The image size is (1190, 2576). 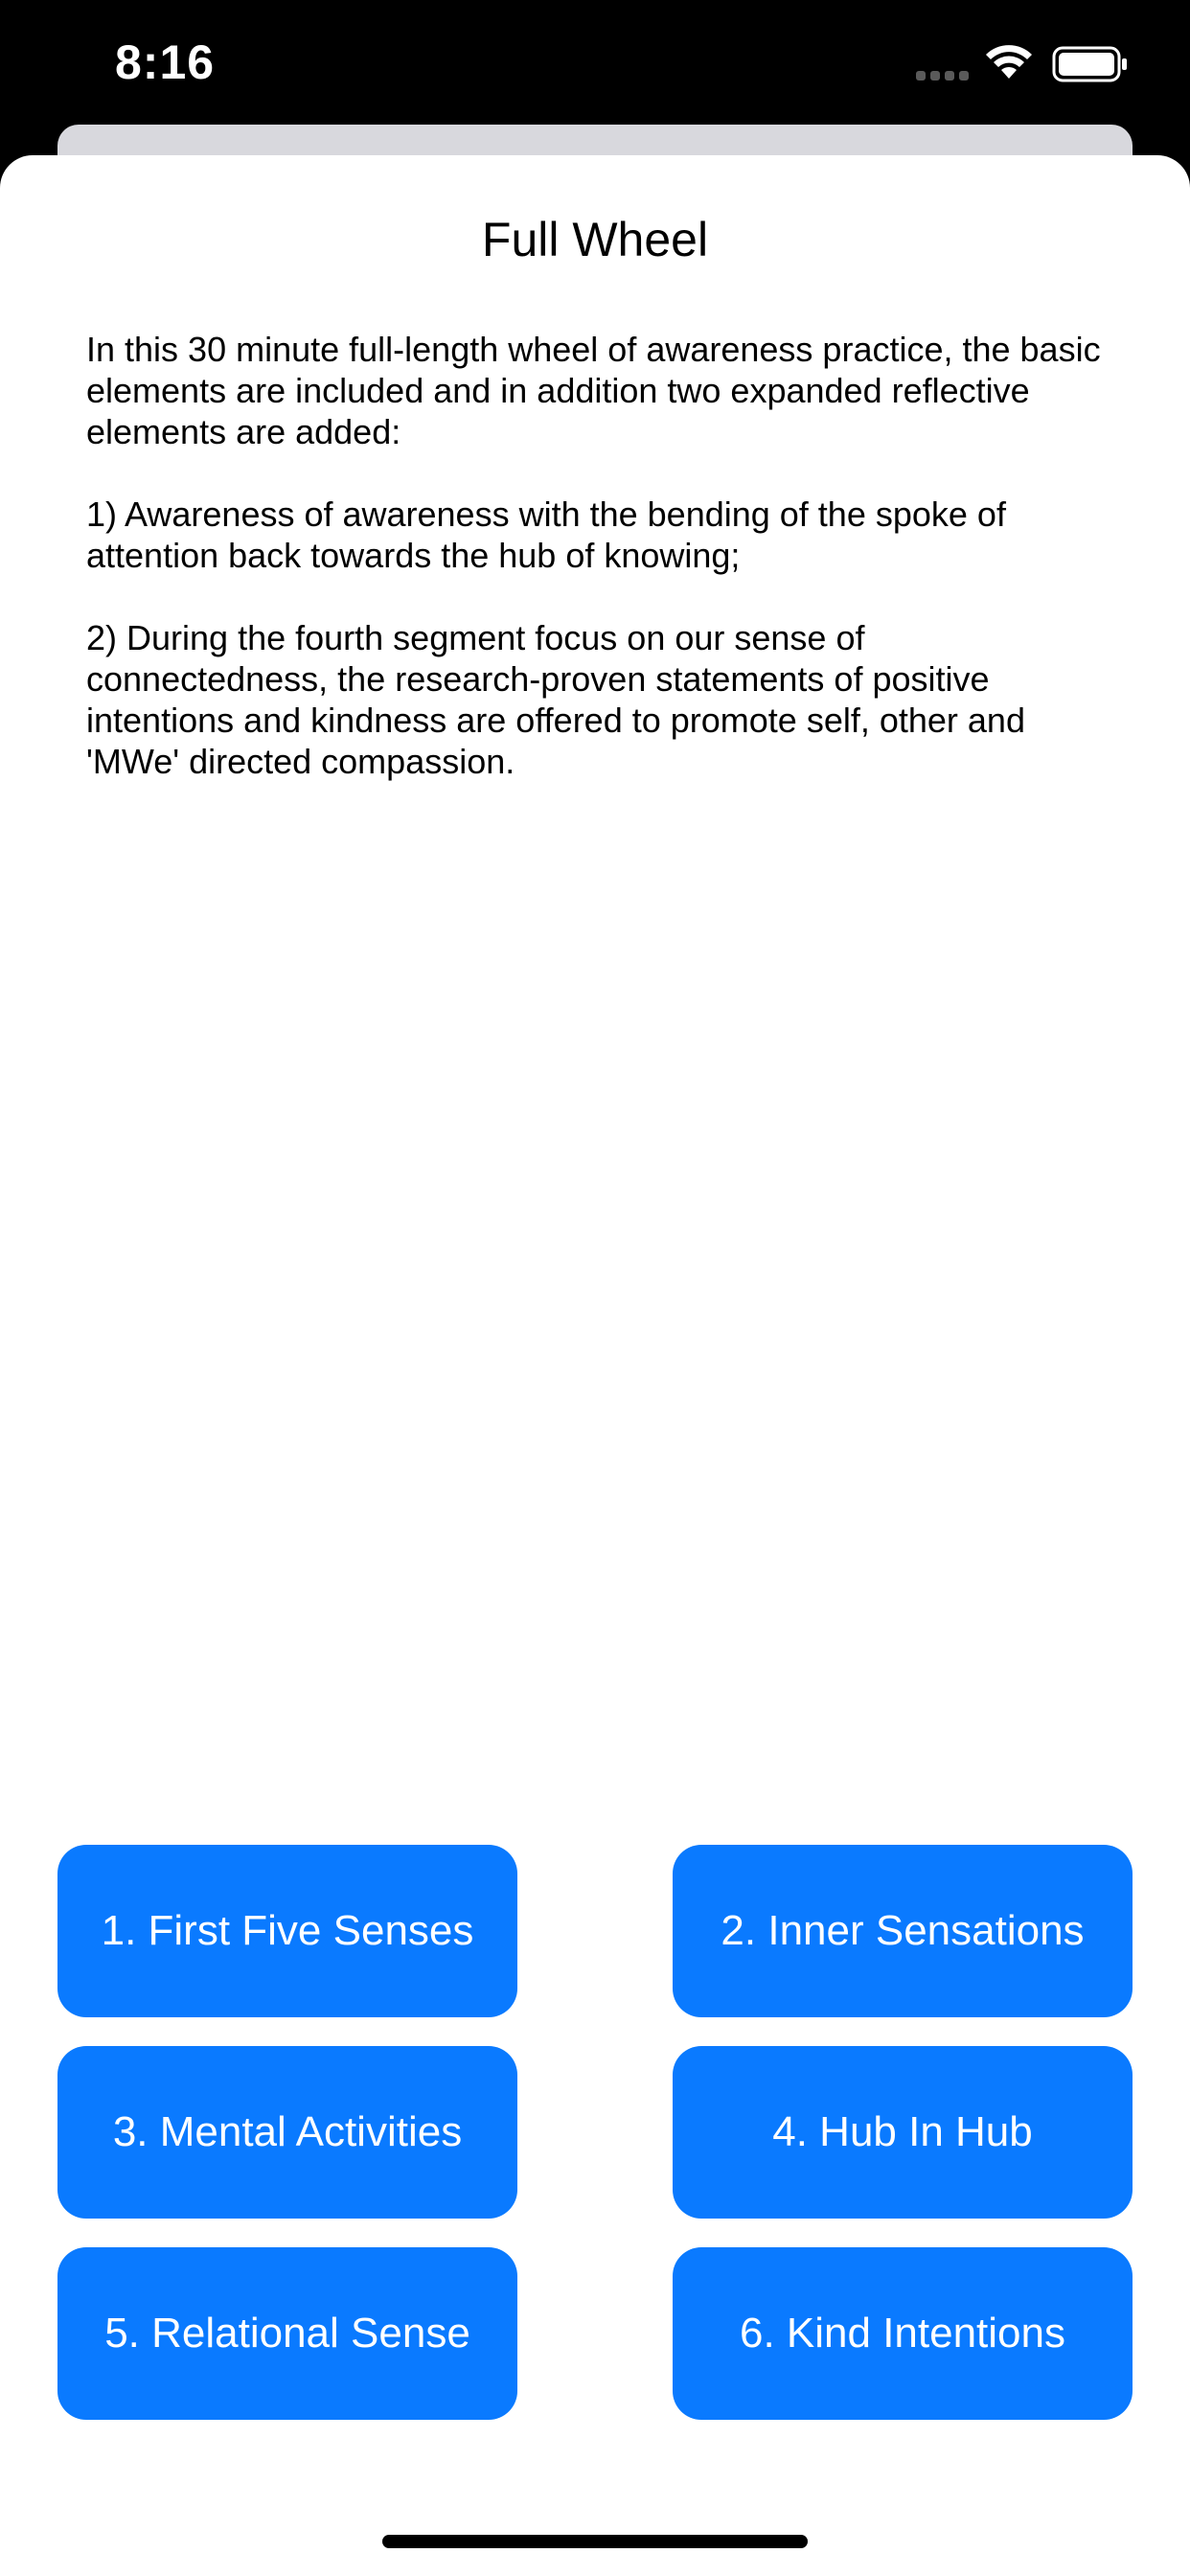 I want to click on status-bar: 8:16, so click(x=595, y=63).